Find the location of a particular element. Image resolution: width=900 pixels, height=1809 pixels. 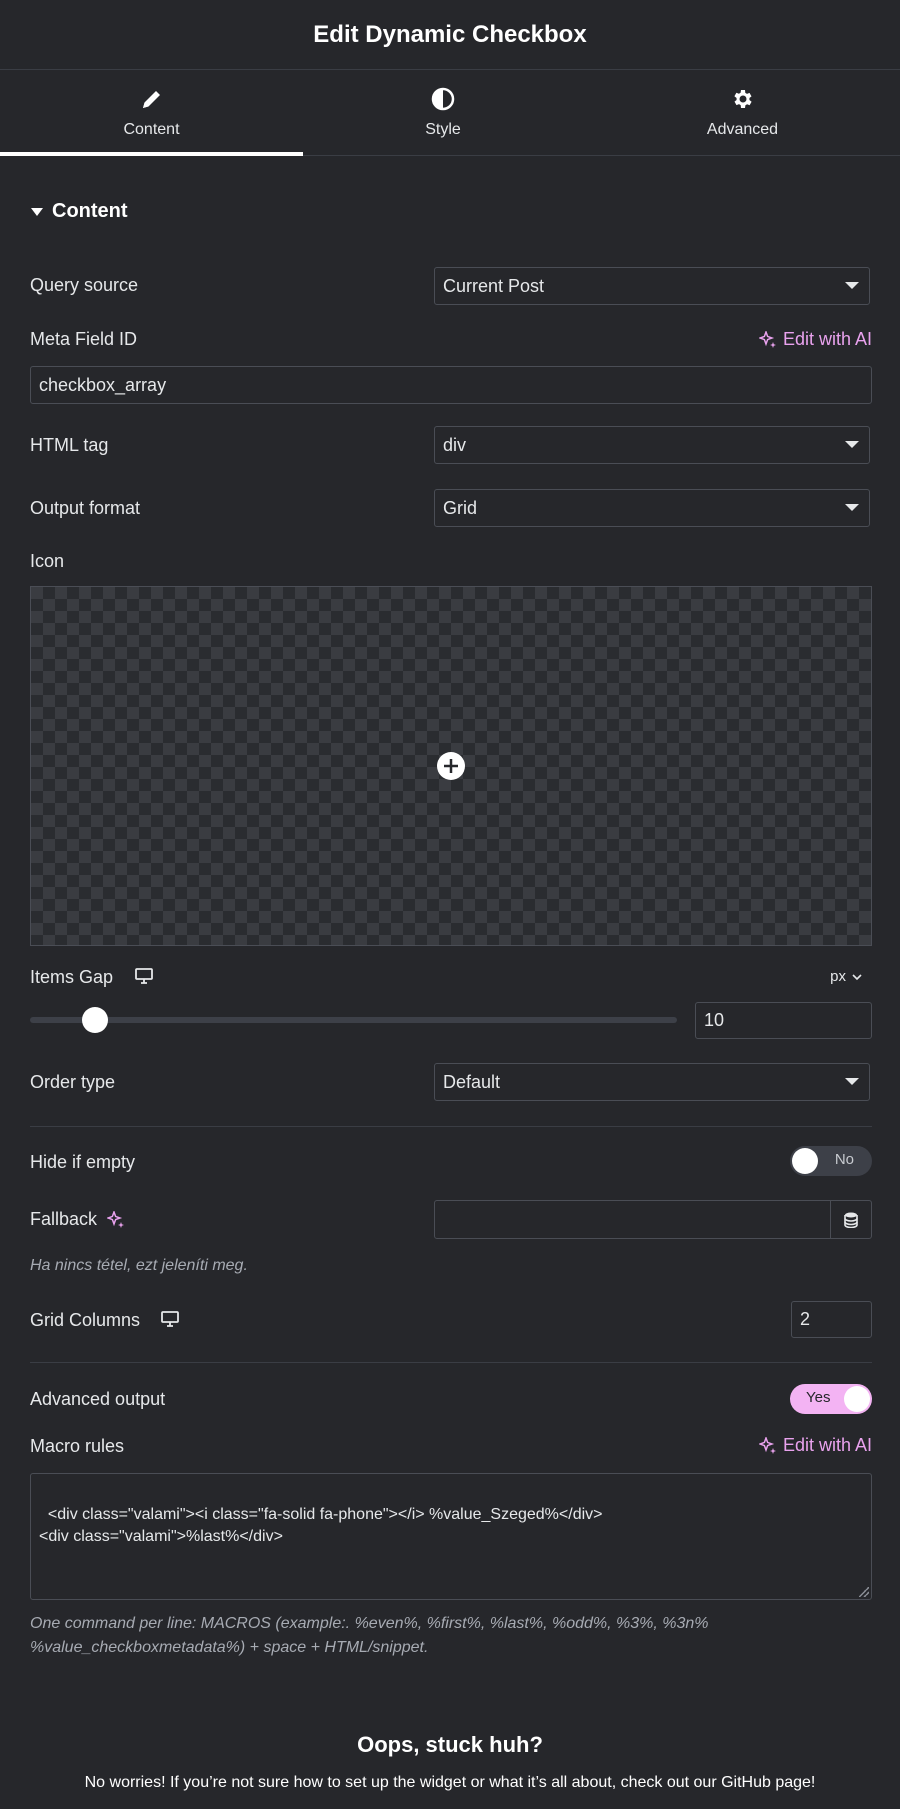

content-section-toggle: Content is located at coordinates (79, 211).